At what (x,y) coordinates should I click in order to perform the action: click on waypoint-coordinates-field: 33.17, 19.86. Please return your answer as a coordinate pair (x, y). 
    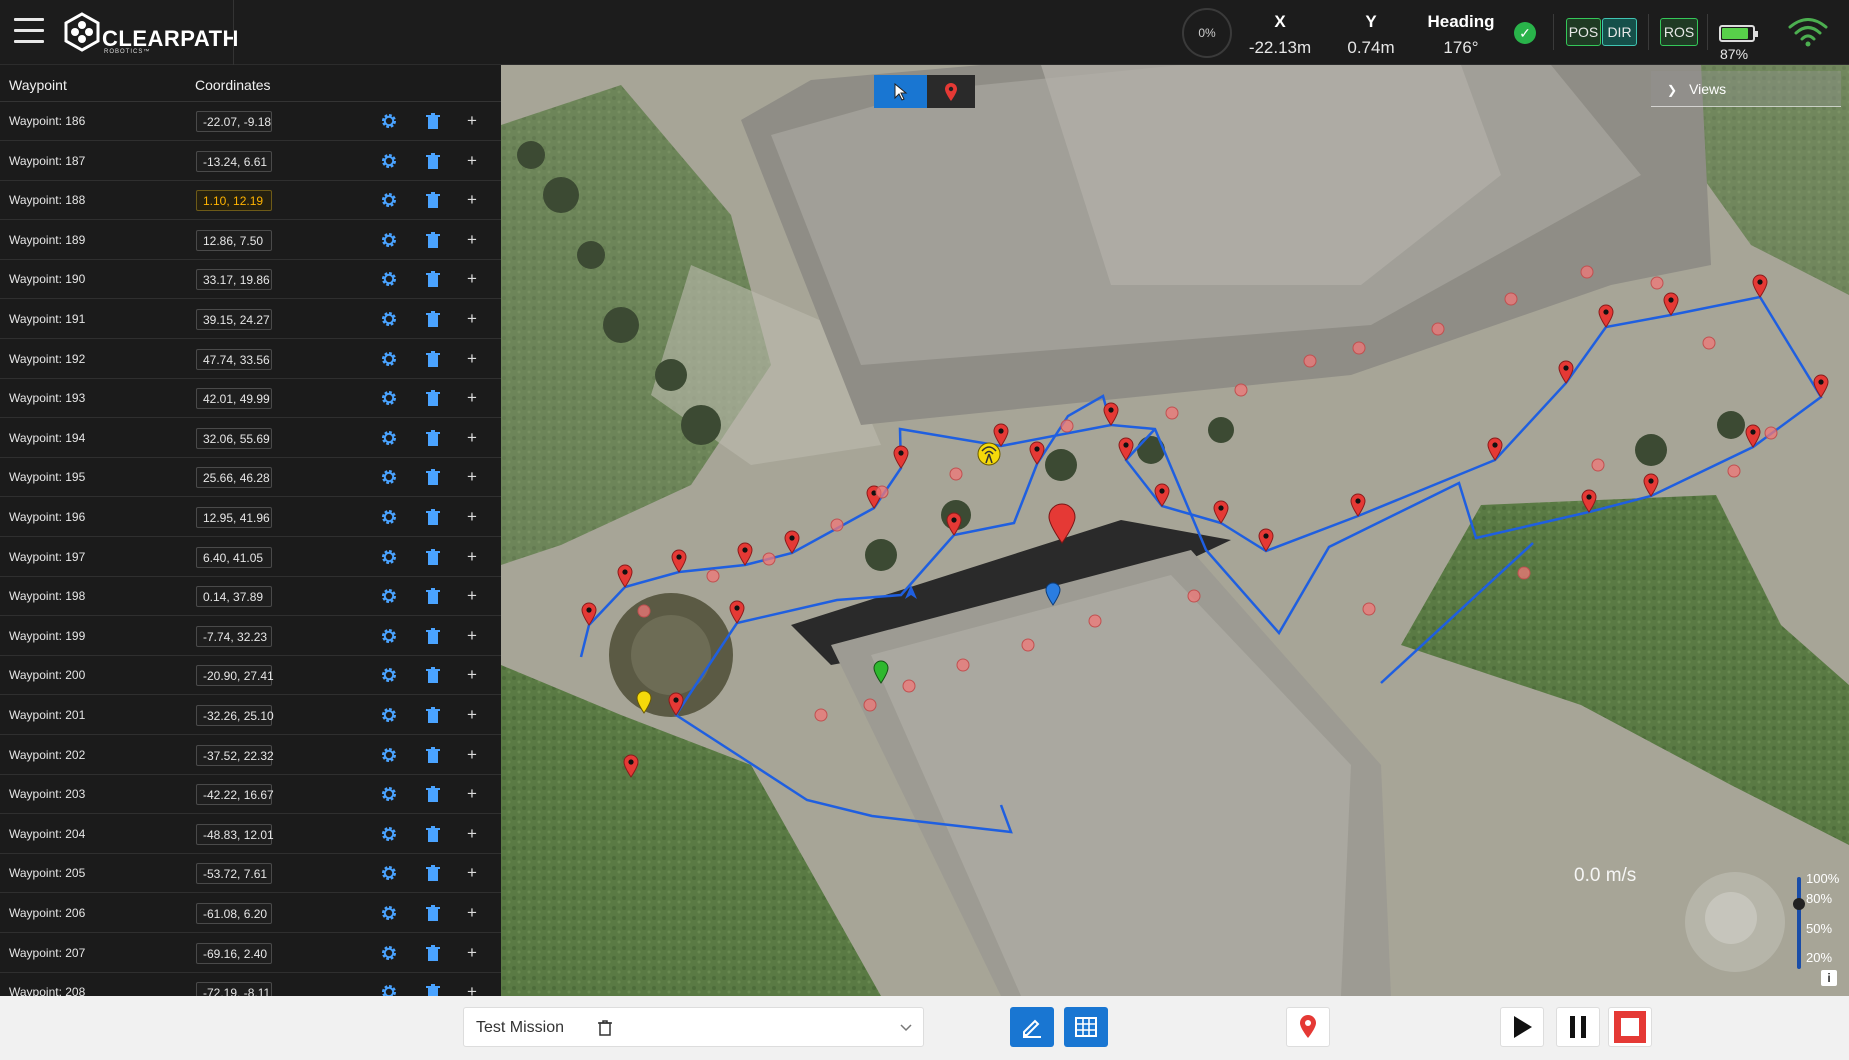
    Looking at the image, I should click on (234, 280).